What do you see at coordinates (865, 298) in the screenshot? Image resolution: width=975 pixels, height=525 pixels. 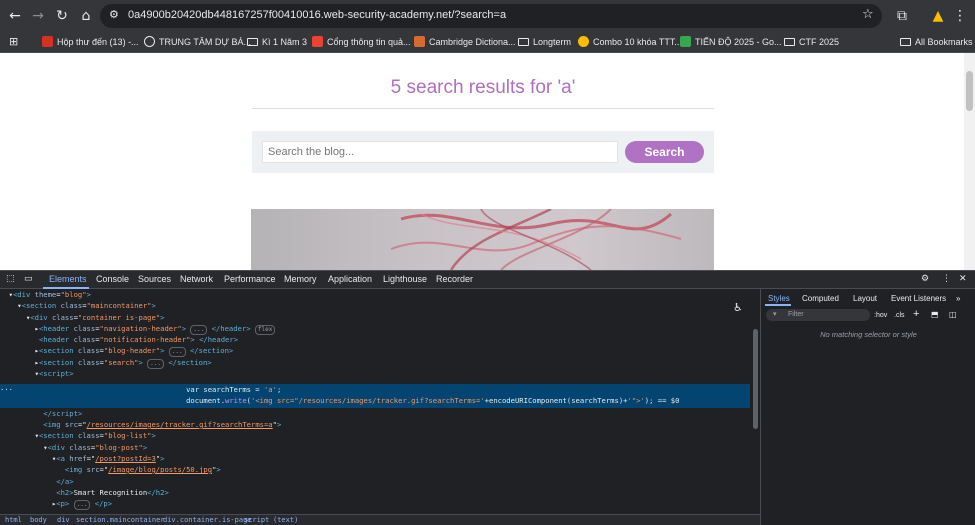 I see `tab-layout: Layout` at bounding box center [865, 298].